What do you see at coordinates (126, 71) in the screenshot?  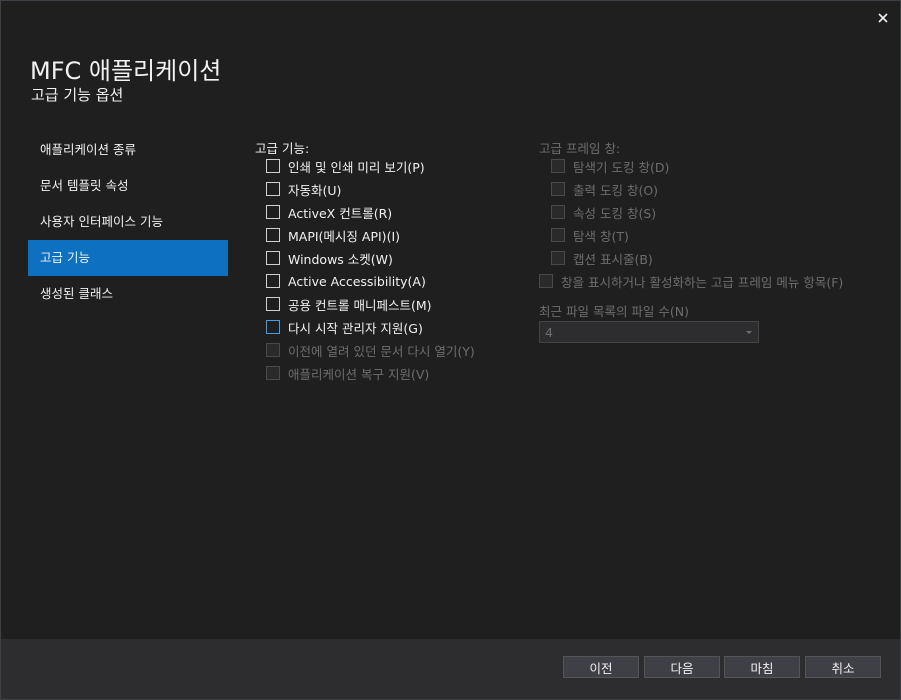 I see `dialog-title: MFC 애플리케이션` at bounding box center [126, 71].